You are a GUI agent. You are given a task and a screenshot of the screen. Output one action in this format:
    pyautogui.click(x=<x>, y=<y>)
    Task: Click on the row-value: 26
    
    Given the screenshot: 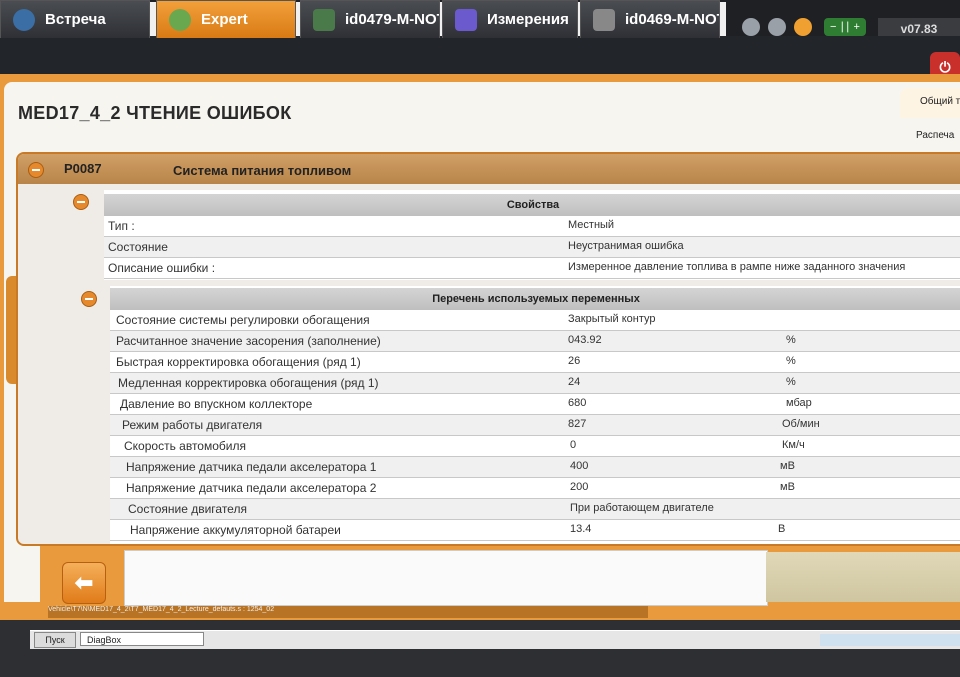 What is the action you would take?
    pyautogui.click(x=574, y=361)
    